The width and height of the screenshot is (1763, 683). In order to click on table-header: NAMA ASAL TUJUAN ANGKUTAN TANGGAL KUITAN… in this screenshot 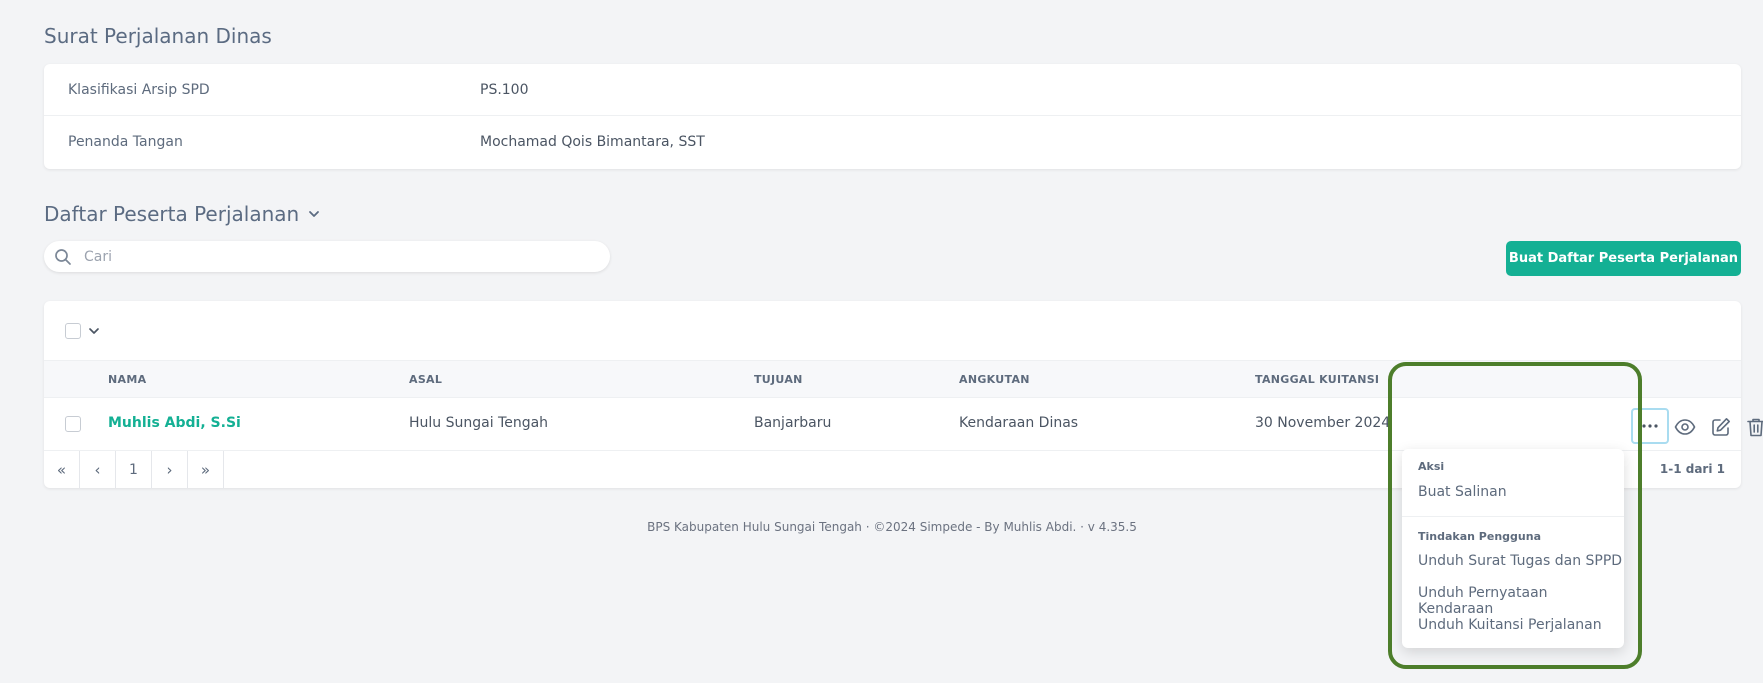, I will do `click(892, 379)`.